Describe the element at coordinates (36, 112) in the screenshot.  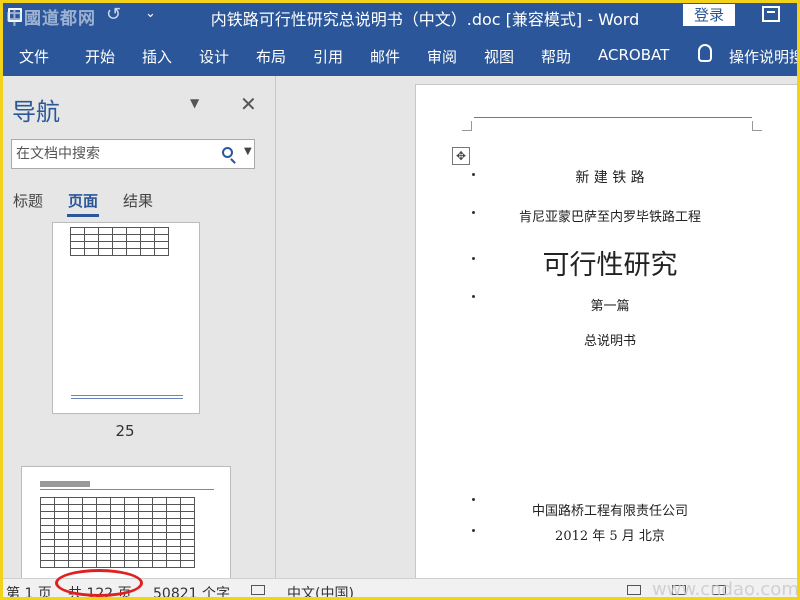
I see `navigation-title: 导航` at that location.